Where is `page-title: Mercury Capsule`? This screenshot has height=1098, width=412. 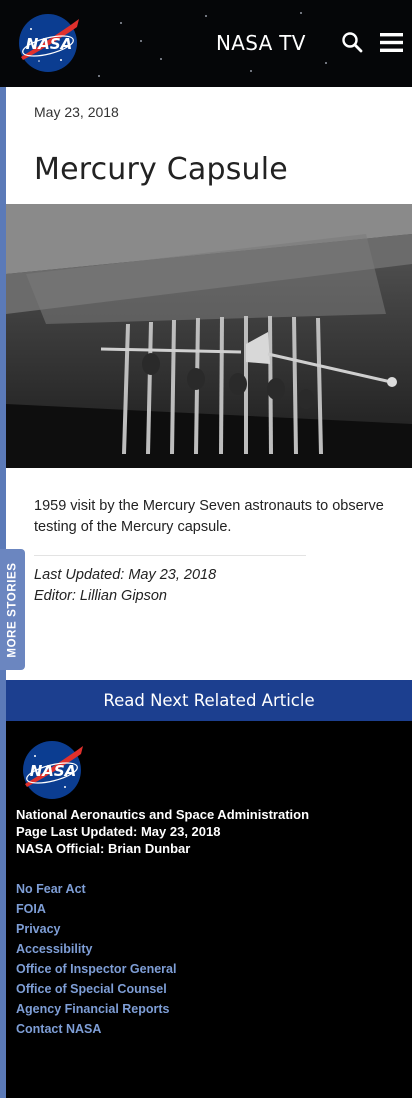
page-title: Mercury Capsule is located at coordinates (161, 169).